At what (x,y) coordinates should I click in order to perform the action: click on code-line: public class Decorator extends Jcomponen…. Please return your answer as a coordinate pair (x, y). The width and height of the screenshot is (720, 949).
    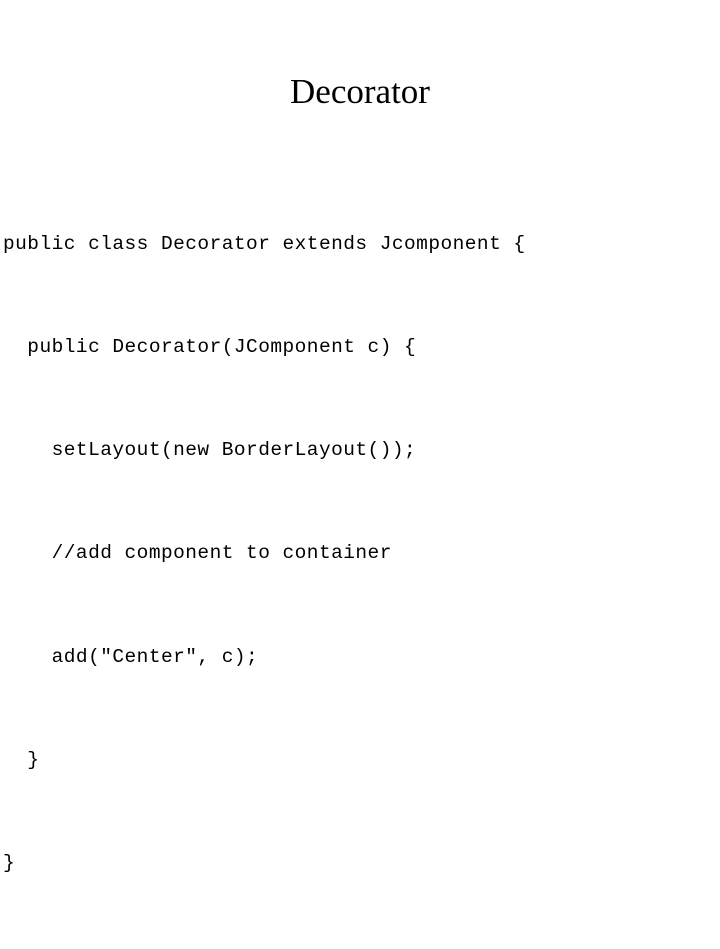
    Looking at the image, I should click on (264, 243).